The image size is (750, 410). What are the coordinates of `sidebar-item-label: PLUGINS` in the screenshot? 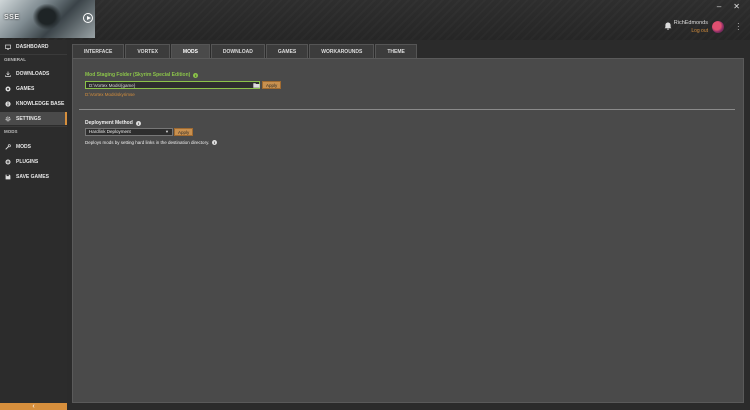 It's located at (27, 161).